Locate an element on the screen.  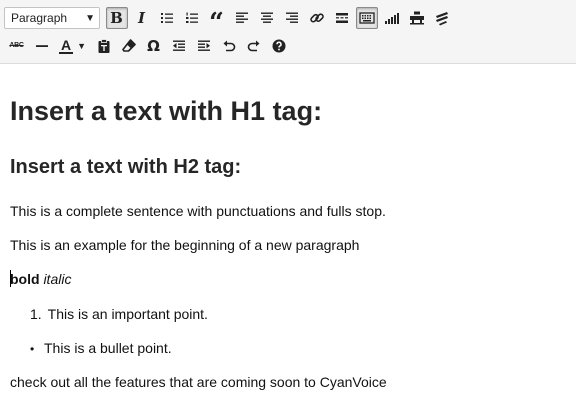
redo-icon is located at coordinates (253, 46).